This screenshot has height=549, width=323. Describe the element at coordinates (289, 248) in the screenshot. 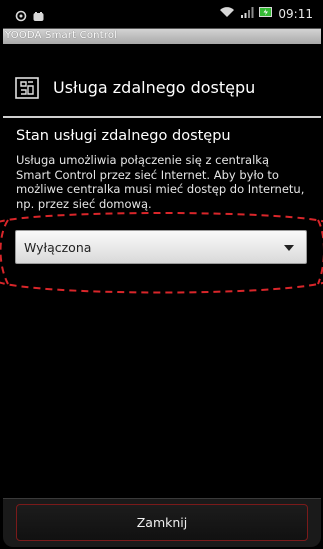

I see `chevron-down-icon` at that location.